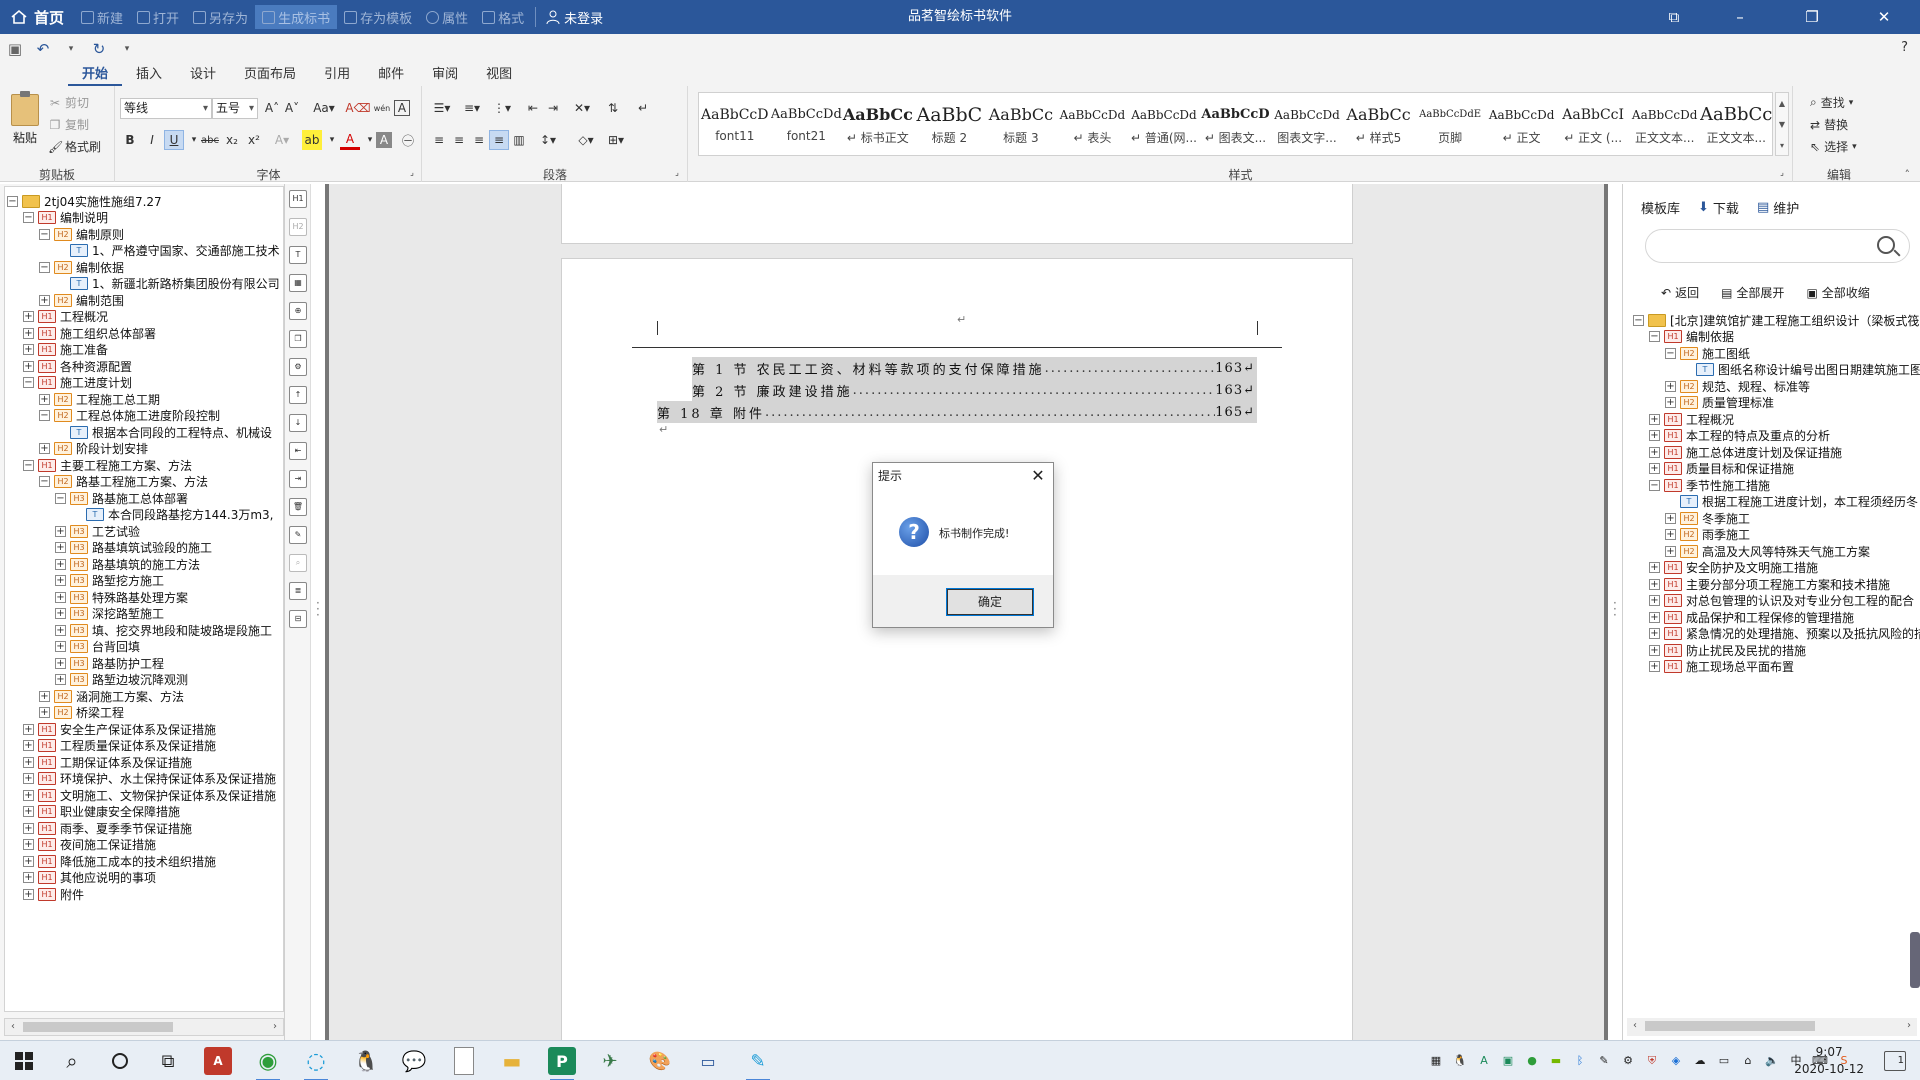  Describe the element at coordinates (298, 563) in the screenshot. I see `find-node-icon: ⌕` at that location.